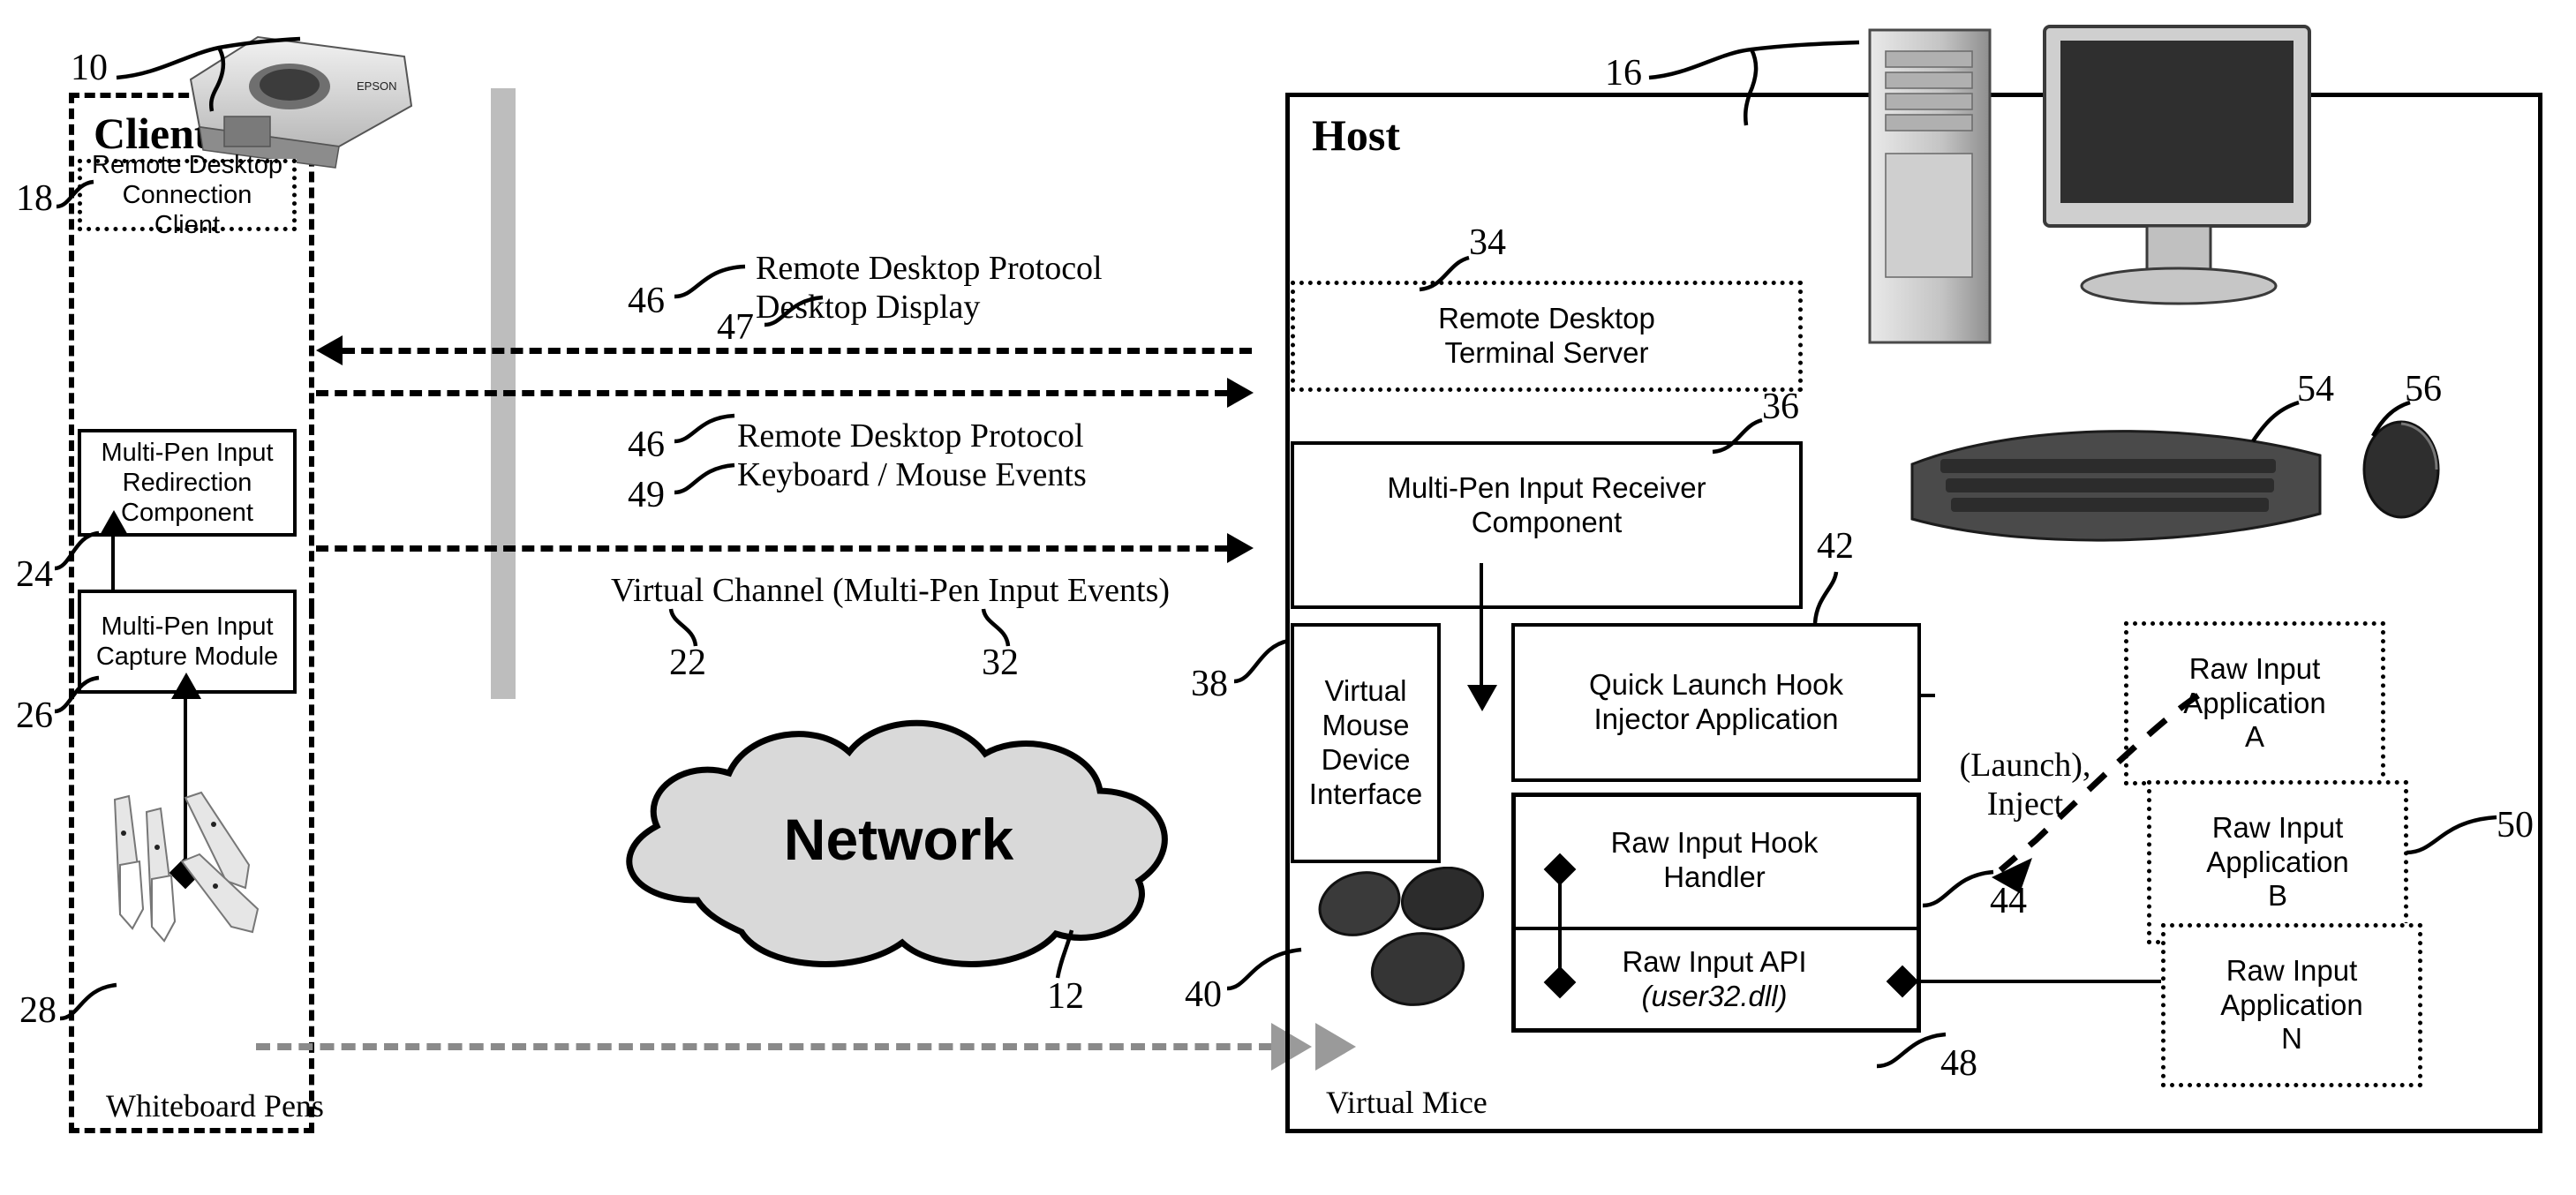  What do you see at coordinates (1407, 1102) in the screenshot?
I see `virtual-mice-caption: Virtual Mice` at bounding box center [1407, 1102].